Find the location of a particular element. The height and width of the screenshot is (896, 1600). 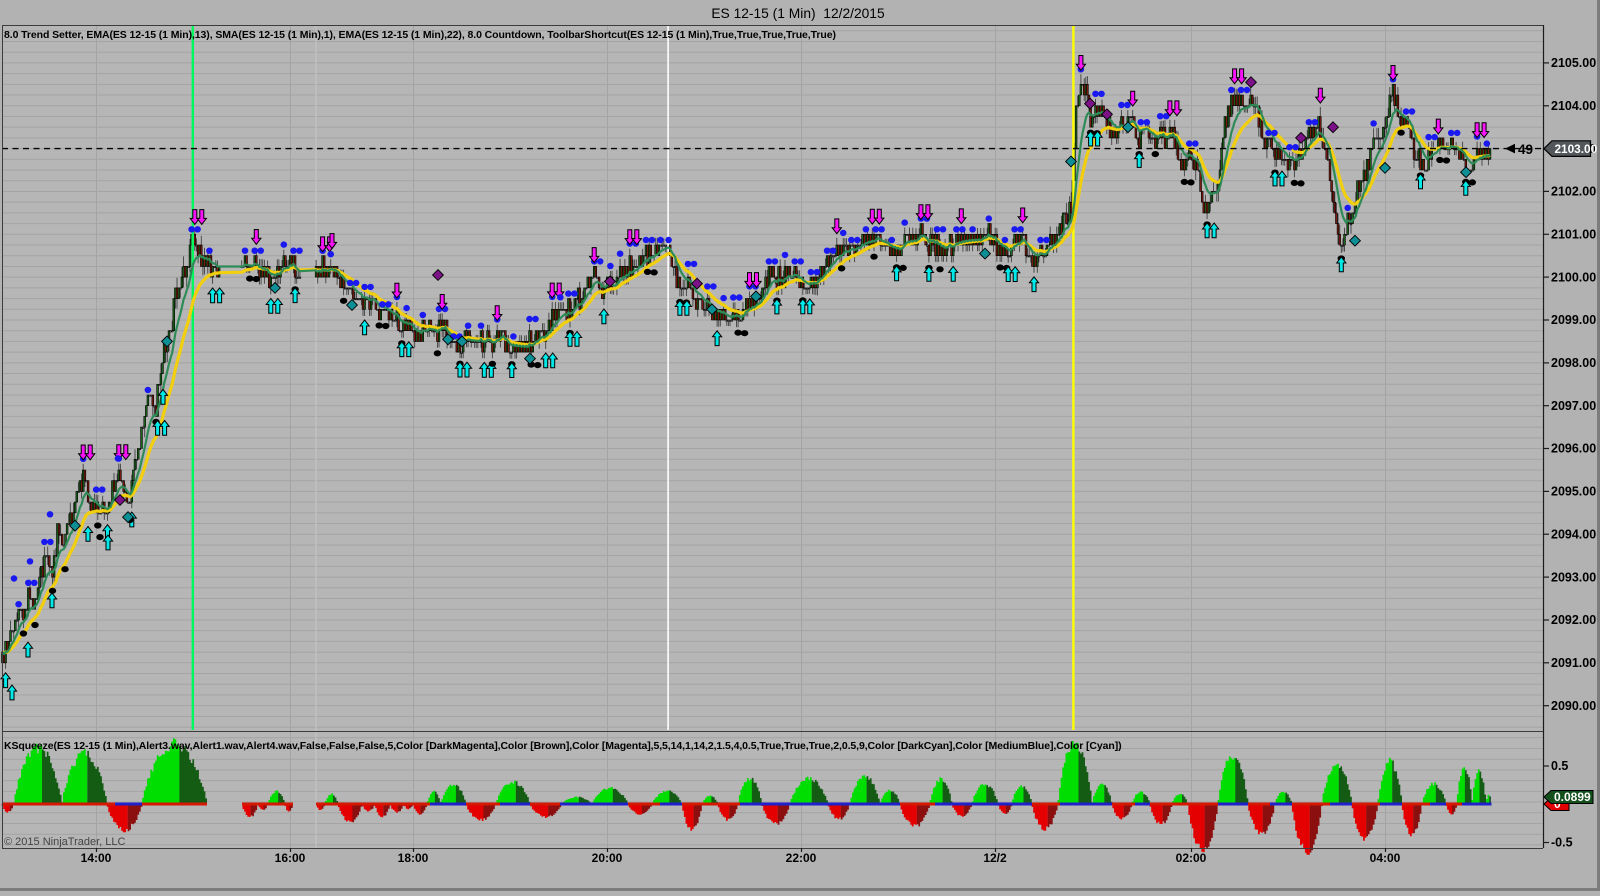

svg-text: 12/2 is located at coordinates (995, 858).